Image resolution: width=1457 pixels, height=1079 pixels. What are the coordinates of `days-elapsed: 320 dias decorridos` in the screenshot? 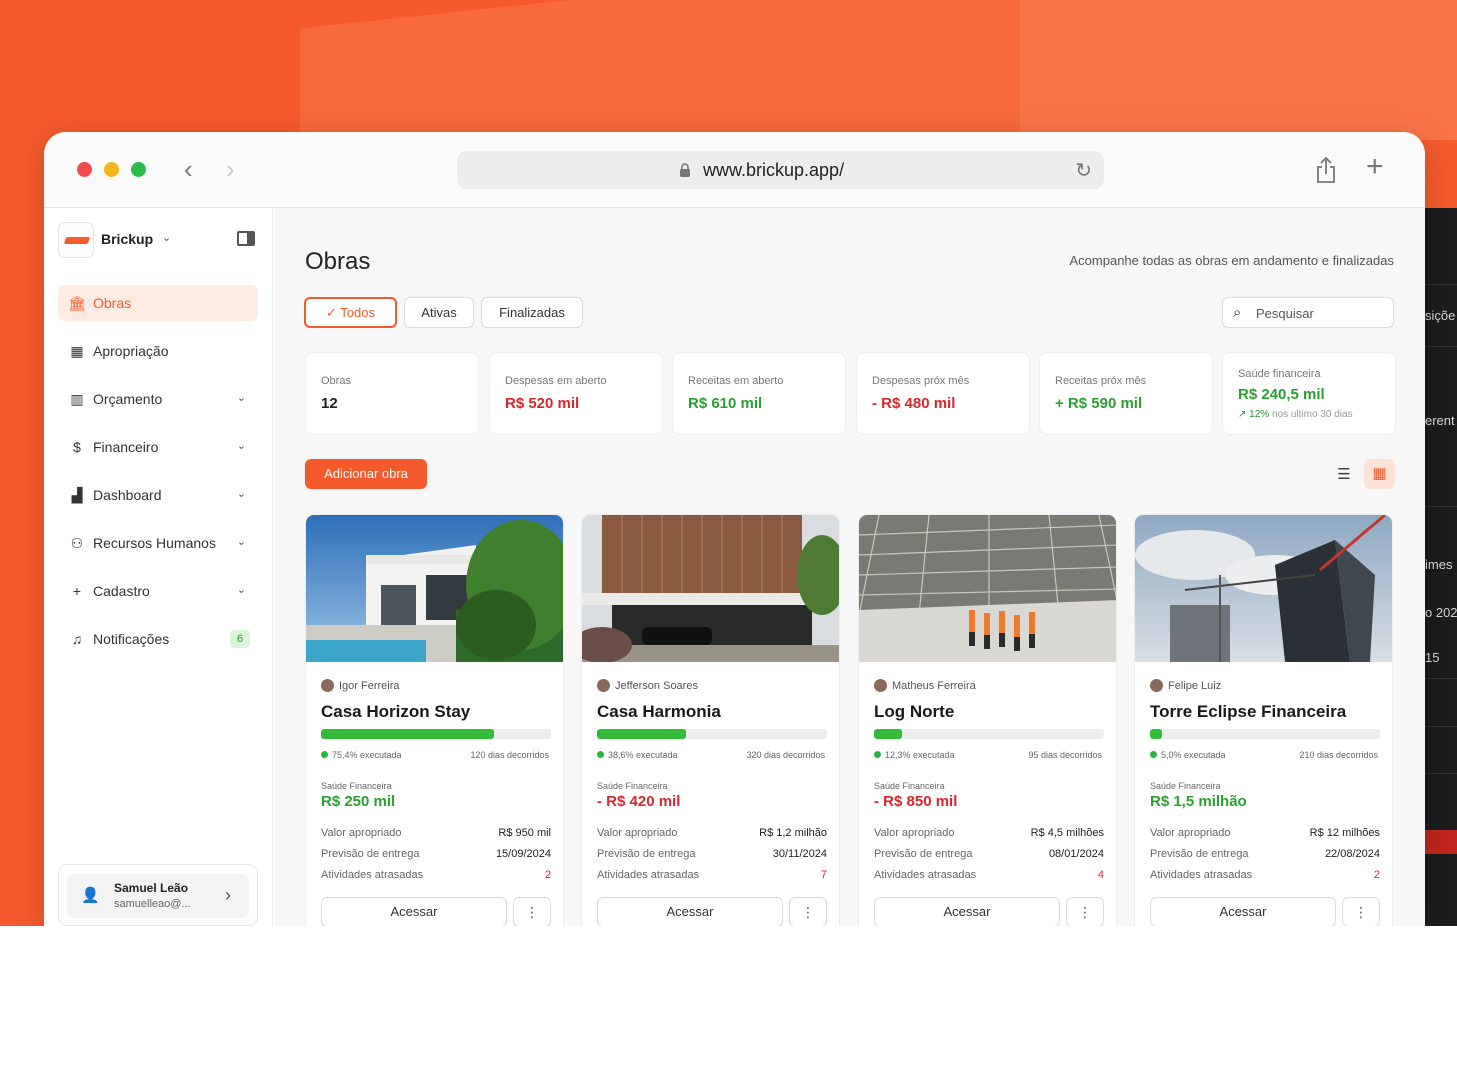 It's located at (785, 755).